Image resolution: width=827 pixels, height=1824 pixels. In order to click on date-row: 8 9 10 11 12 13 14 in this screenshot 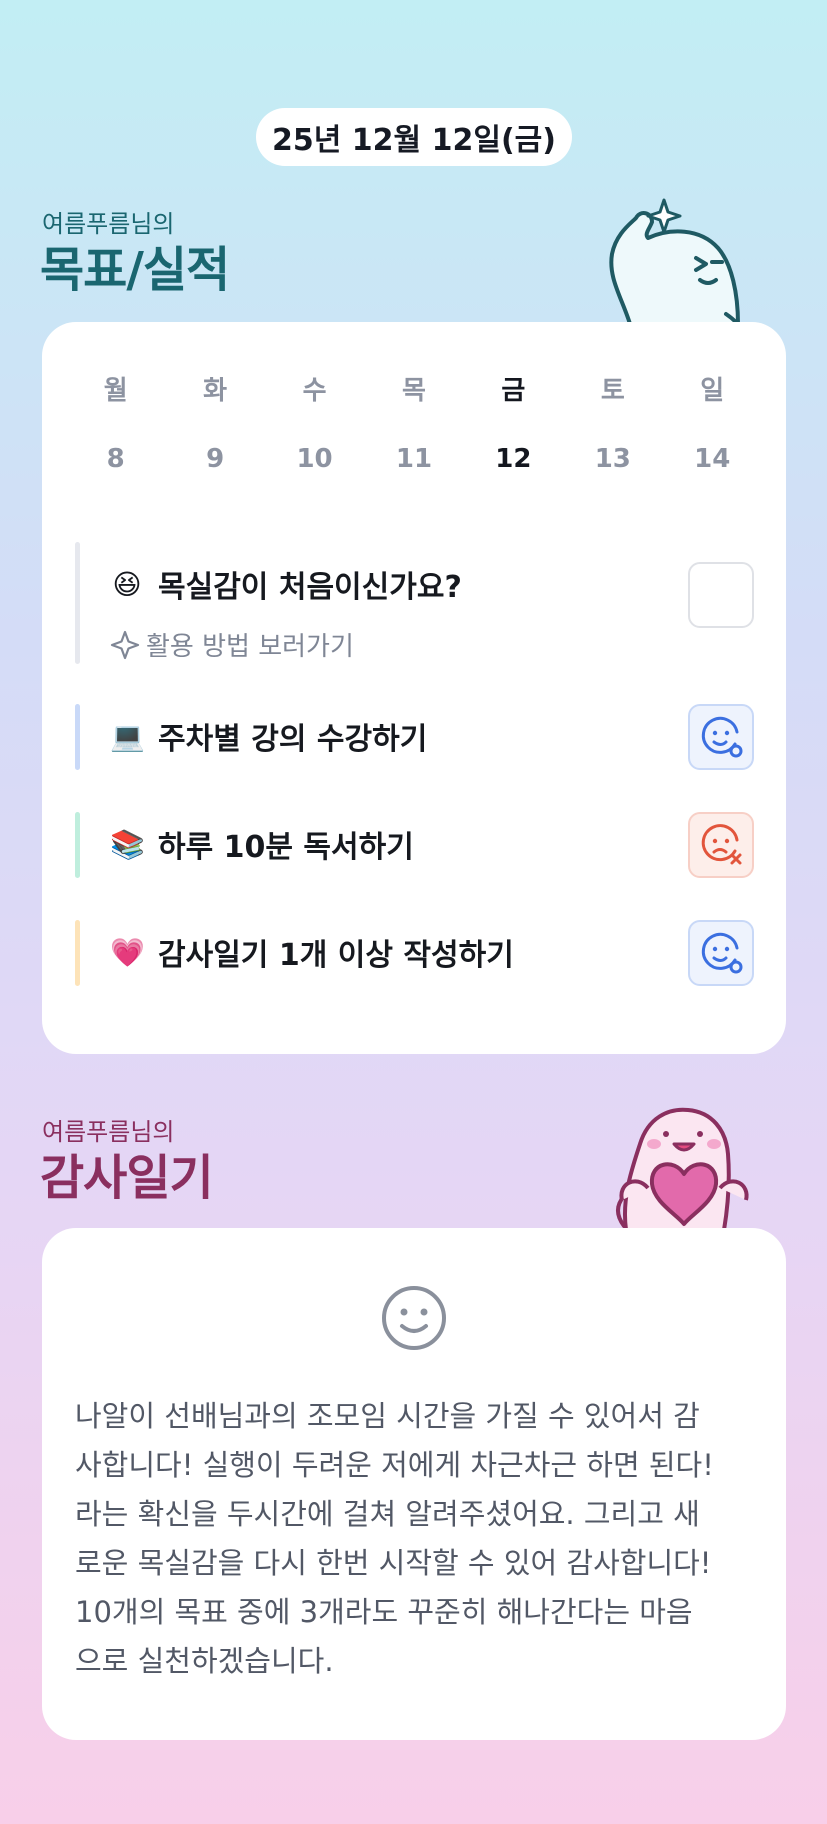, I will do `click(414, 459)`.